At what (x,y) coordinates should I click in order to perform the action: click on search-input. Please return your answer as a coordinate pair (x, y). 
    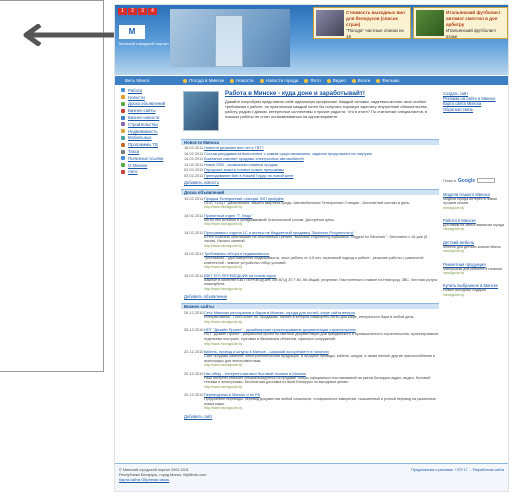
    Looking at the image, I should click on (486, 181).